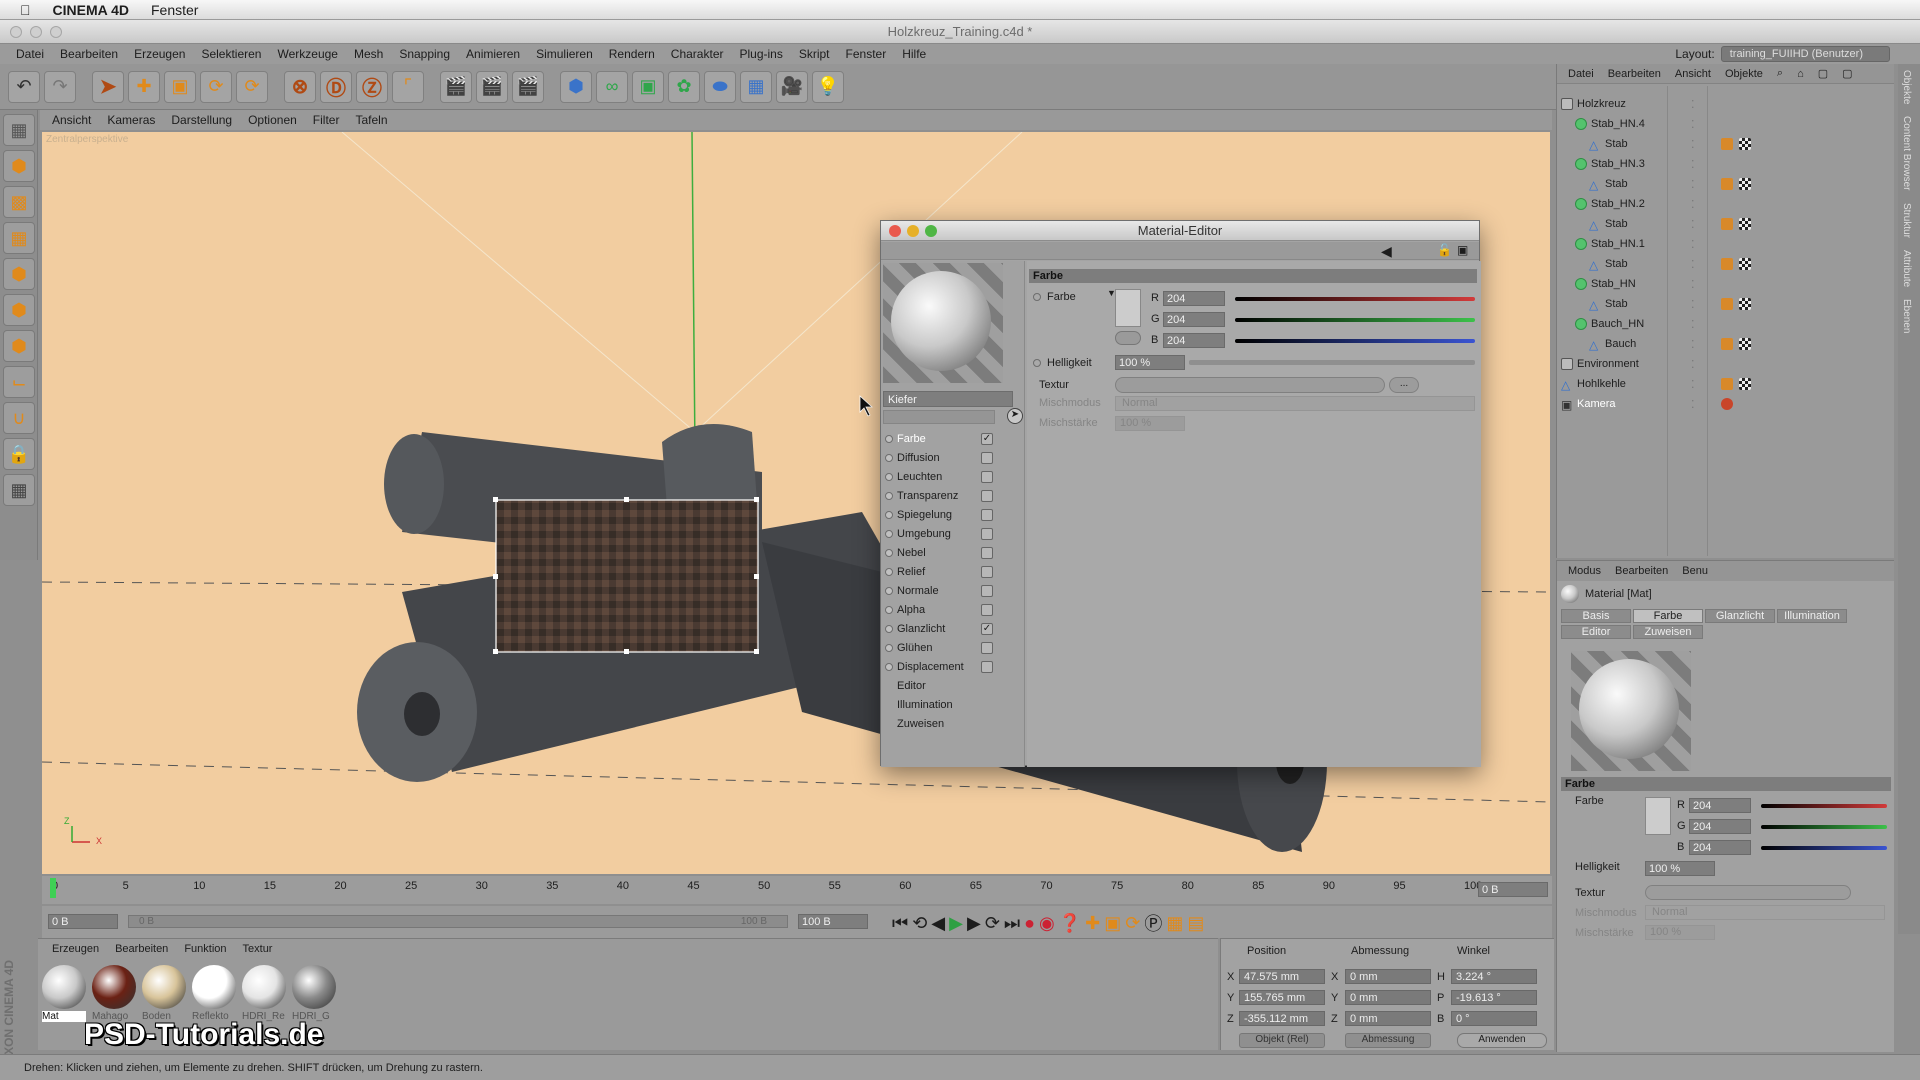  I want to click on animation-dot-icon, so click(1037, 297).